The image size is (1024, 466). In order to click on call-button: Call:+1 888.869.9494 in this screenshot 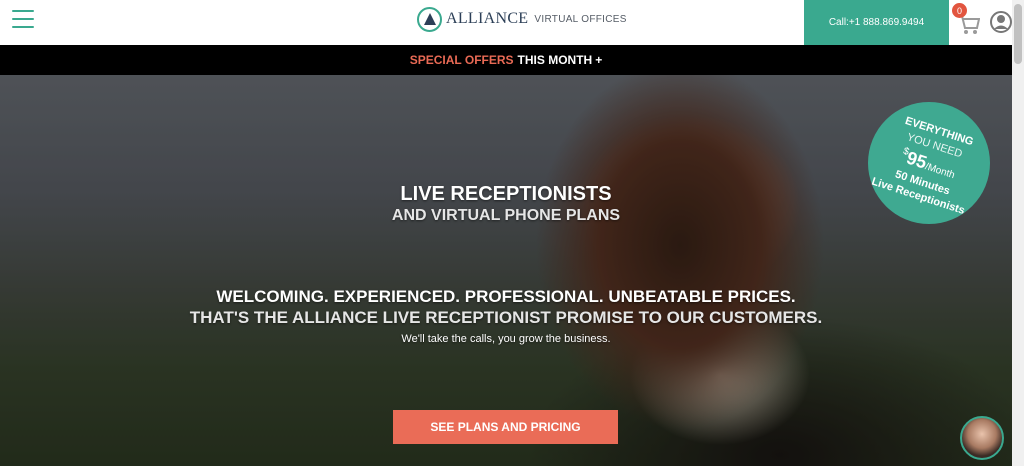, I will do `click(876, 22)`.